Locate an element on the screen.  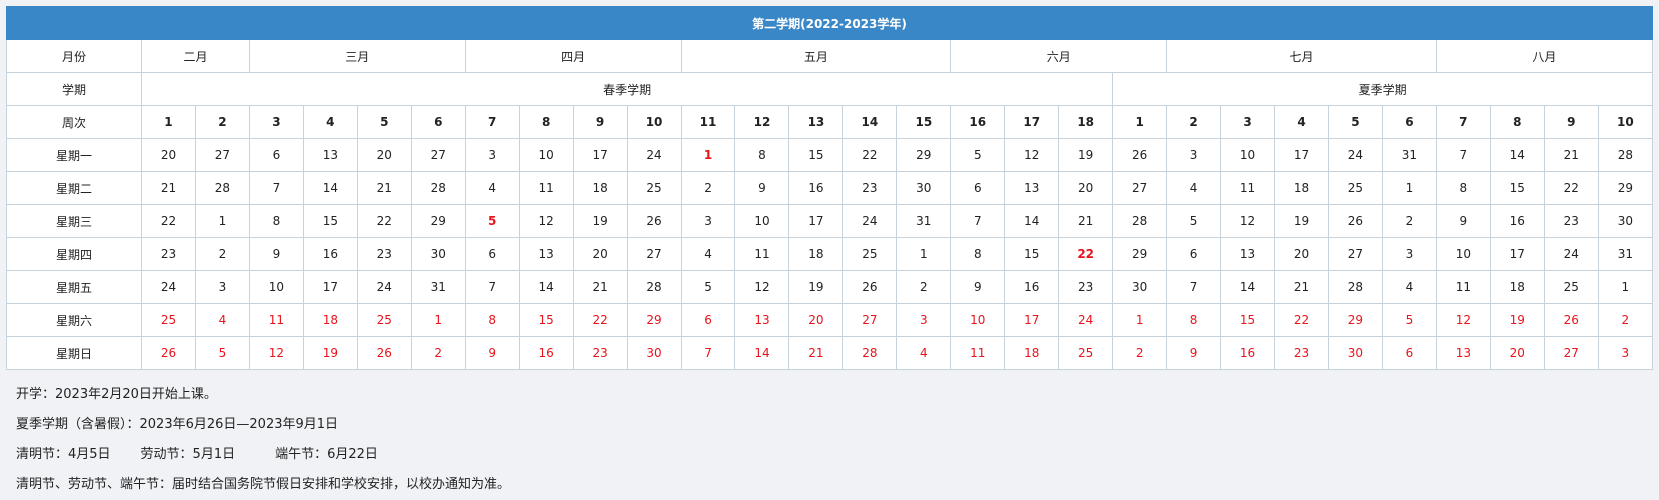
week-number: 6 is located at coordinates (1409, 122).